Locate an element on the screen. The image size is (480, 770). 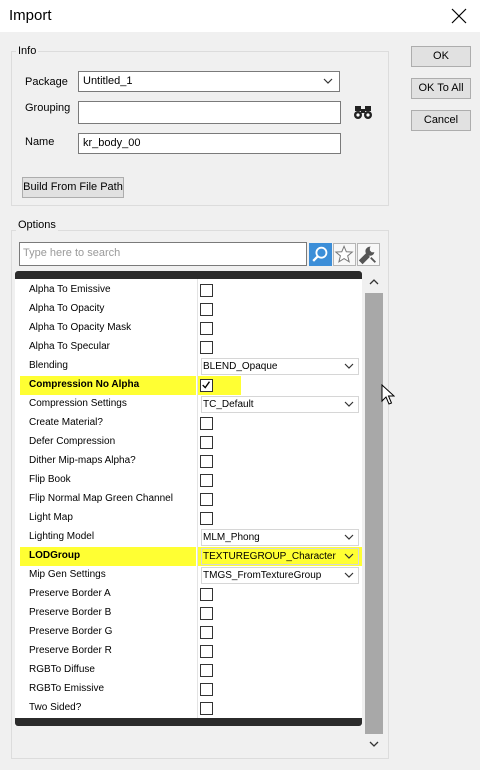
property-row: Compression Settings TC_Default is located at coordinates (188, 404).